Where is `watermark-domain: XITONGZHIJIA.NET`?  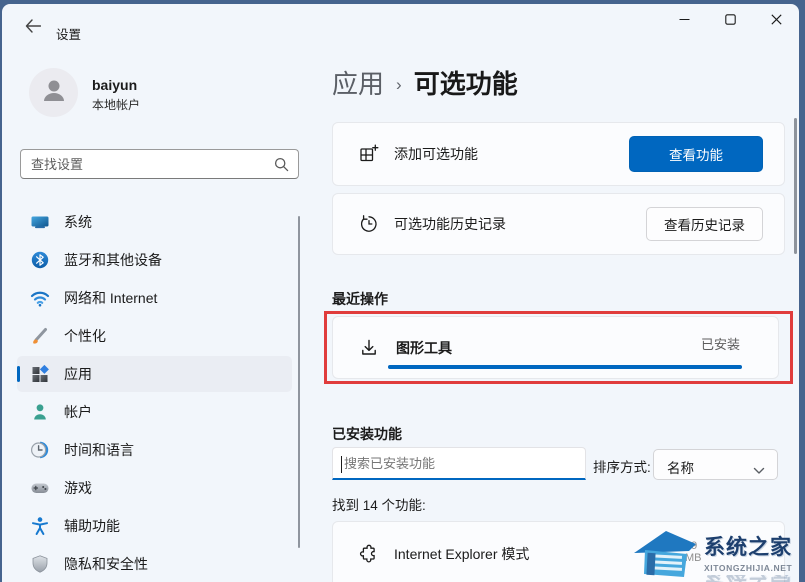
watermark-domain: XITONGZHIJIA.NET is located at coordinates (748, 568).